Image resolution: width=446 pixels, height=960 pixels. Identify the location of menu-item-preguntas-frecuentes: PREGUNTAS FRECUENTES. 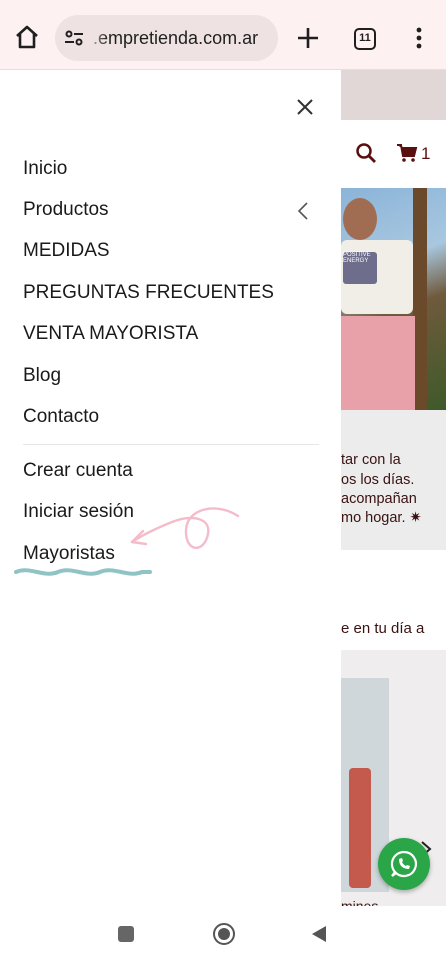
(148, 293).